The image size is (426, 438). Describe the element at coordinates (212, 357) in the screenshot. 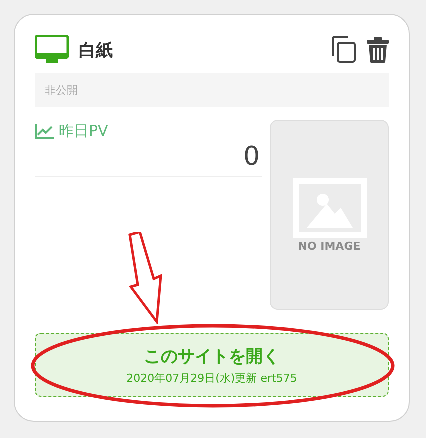

I see `button-label: このサイトを開く` at that location.